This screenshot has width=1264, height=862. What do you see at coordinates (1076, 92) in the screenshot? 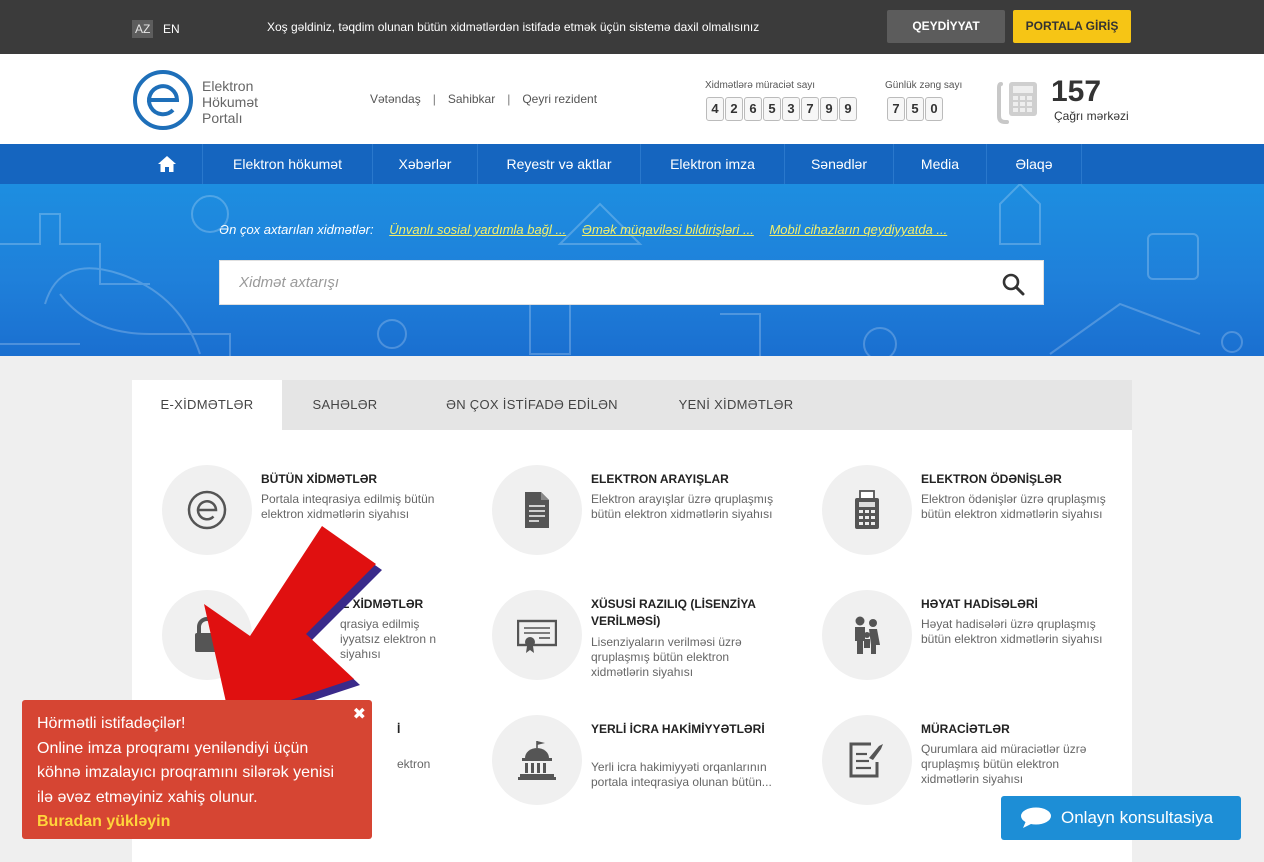
I see `hotline-number: 157` at bounding box center [1076, 92].